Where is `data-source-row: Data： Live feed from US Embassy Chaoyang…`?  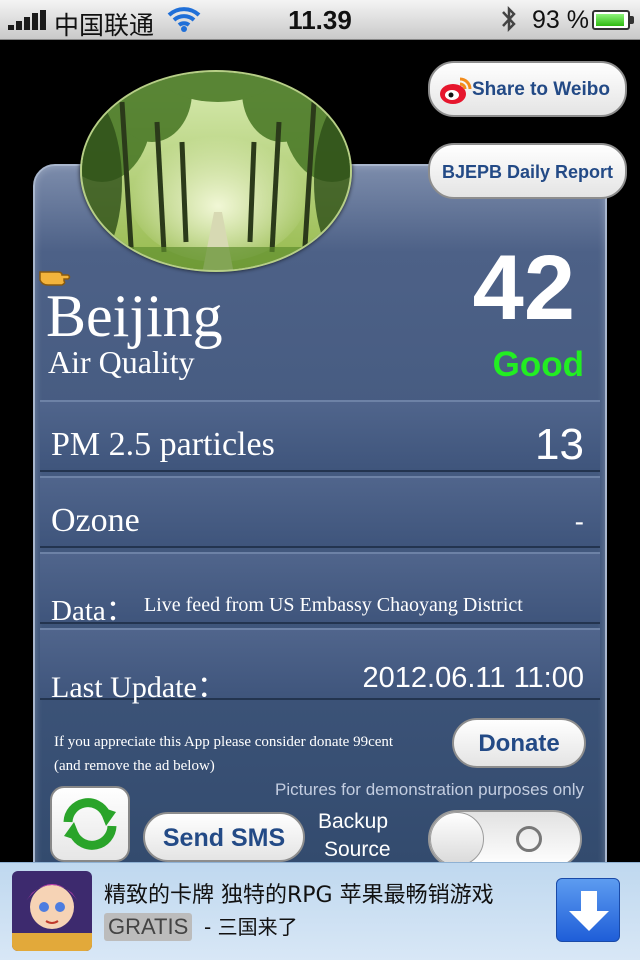
data-source-row: Data： Live feed from US Embassy Chaoyang… is located at coordinates (320, 589).